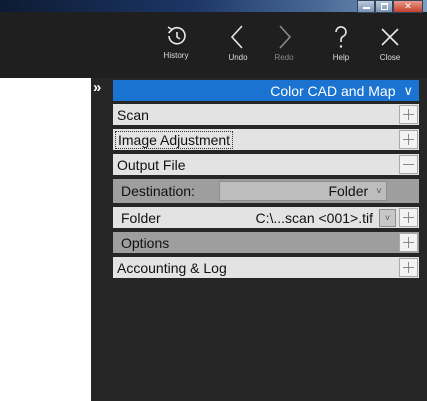 This screenshot has height=401, width=427. I want to click on options-row: Options, so click(266, 242).